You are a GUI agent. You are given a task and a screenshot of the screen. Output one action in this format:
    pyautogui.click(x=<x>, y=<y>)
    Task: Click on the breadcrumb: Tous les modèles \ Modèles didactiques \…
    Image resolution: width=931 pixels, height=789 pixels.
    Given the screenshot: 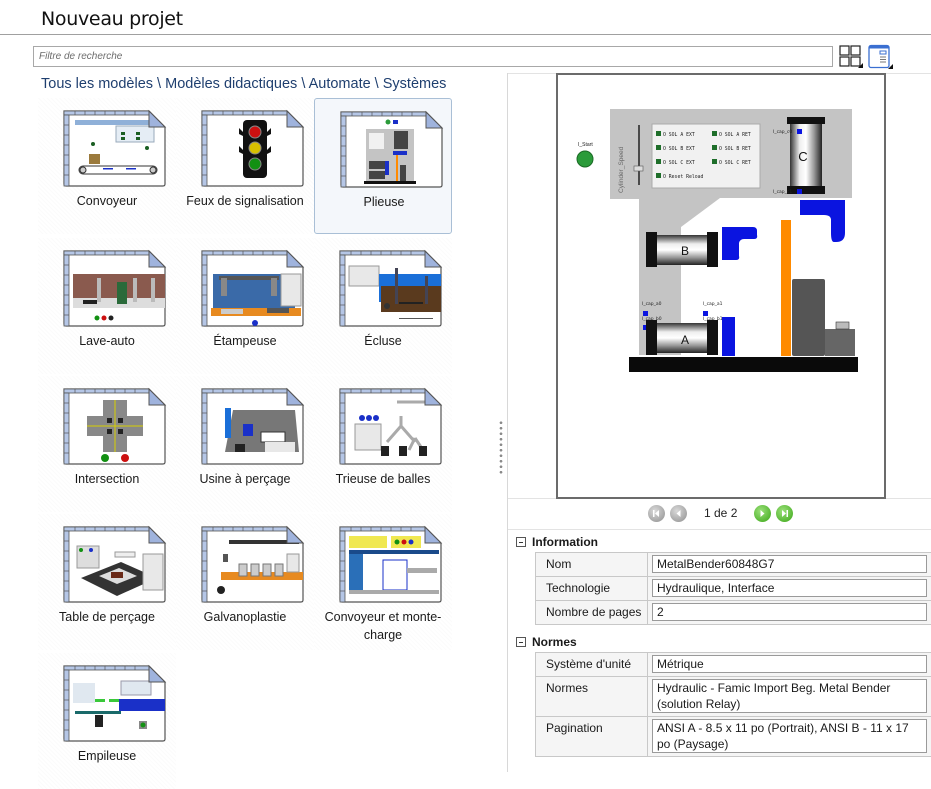 What is the action you would take?
    pyautogui.click(x=251, y=84)
    